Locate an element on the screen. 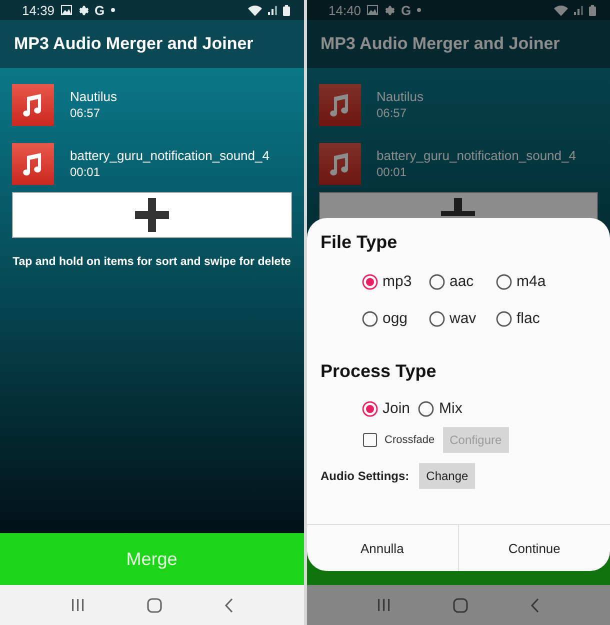 This screenshot has width=610, height=625. dialog-heading: Process Type is located at coordinates (379, 371).